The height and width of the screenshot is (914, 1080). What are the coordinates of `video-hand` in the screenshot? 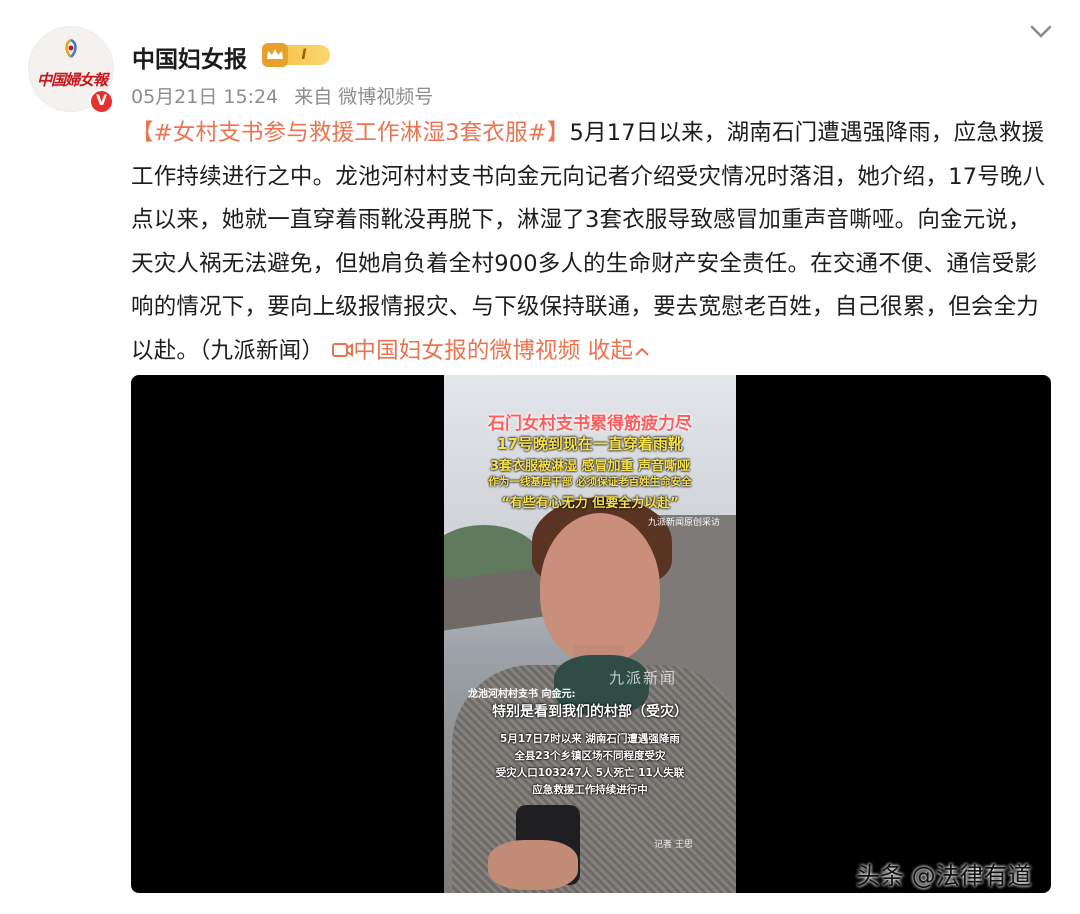 It's located at (533, 865).